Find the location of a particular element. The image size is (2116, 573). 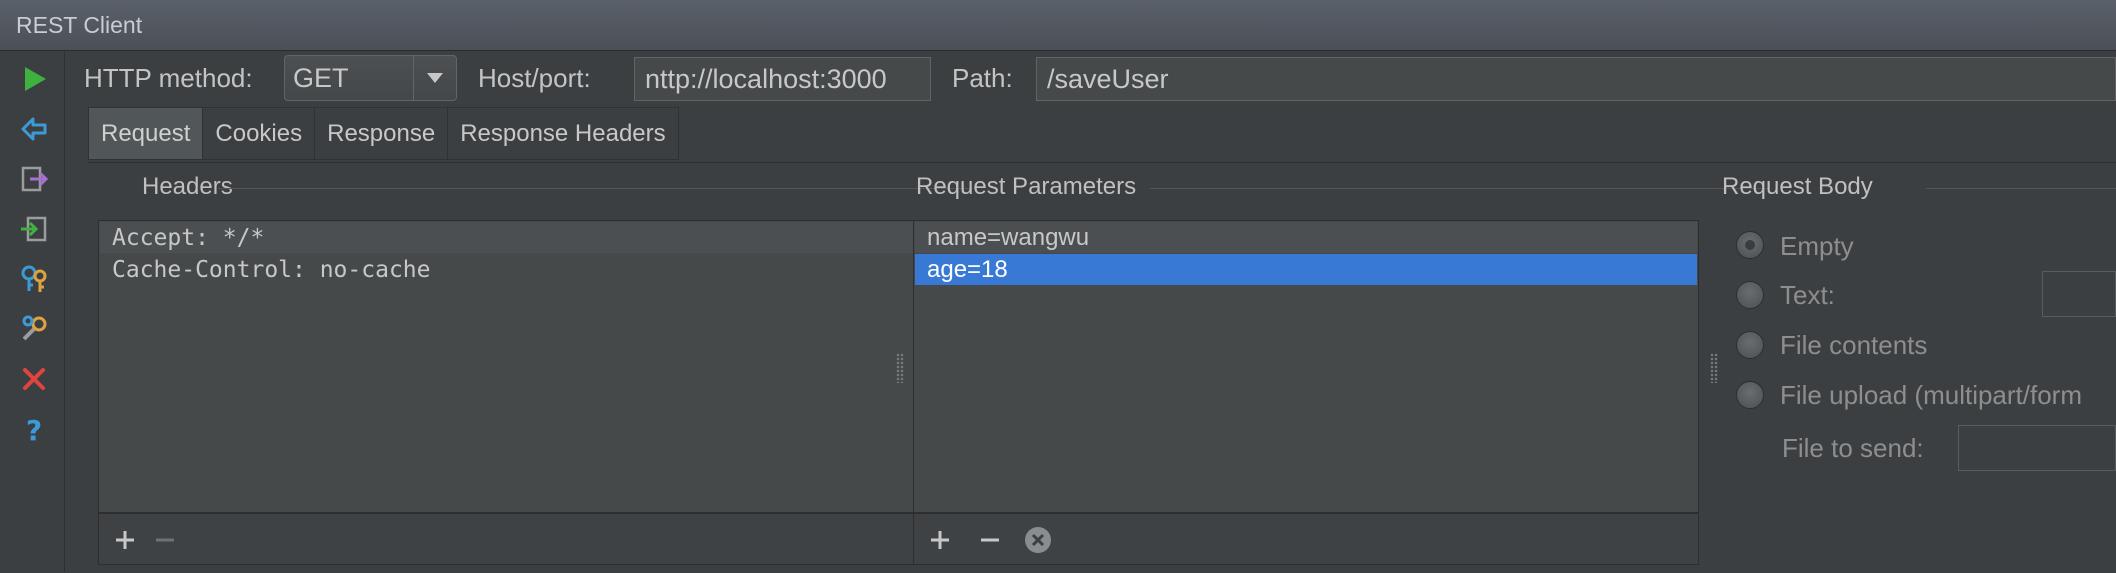

path-label: Path: is located at coordinates (982, 78).